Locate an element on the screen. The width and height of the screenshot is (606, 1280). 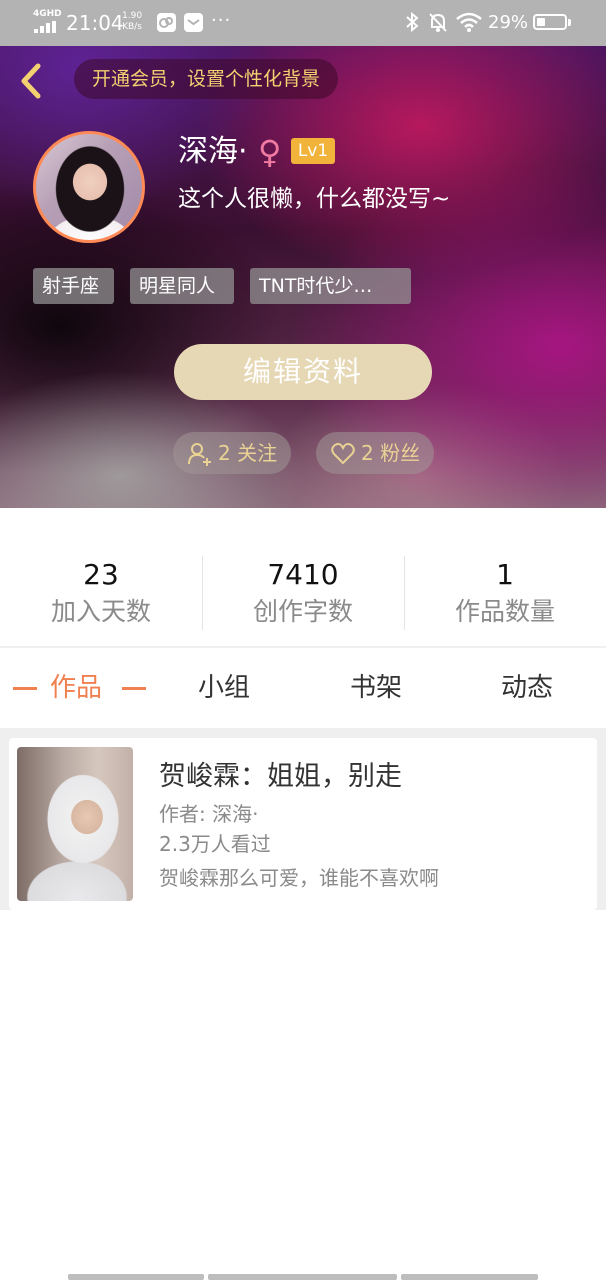
book-description: 贺峻霖那么可爱，谁能不喜欢啊 is located at coordinates (299, 878).